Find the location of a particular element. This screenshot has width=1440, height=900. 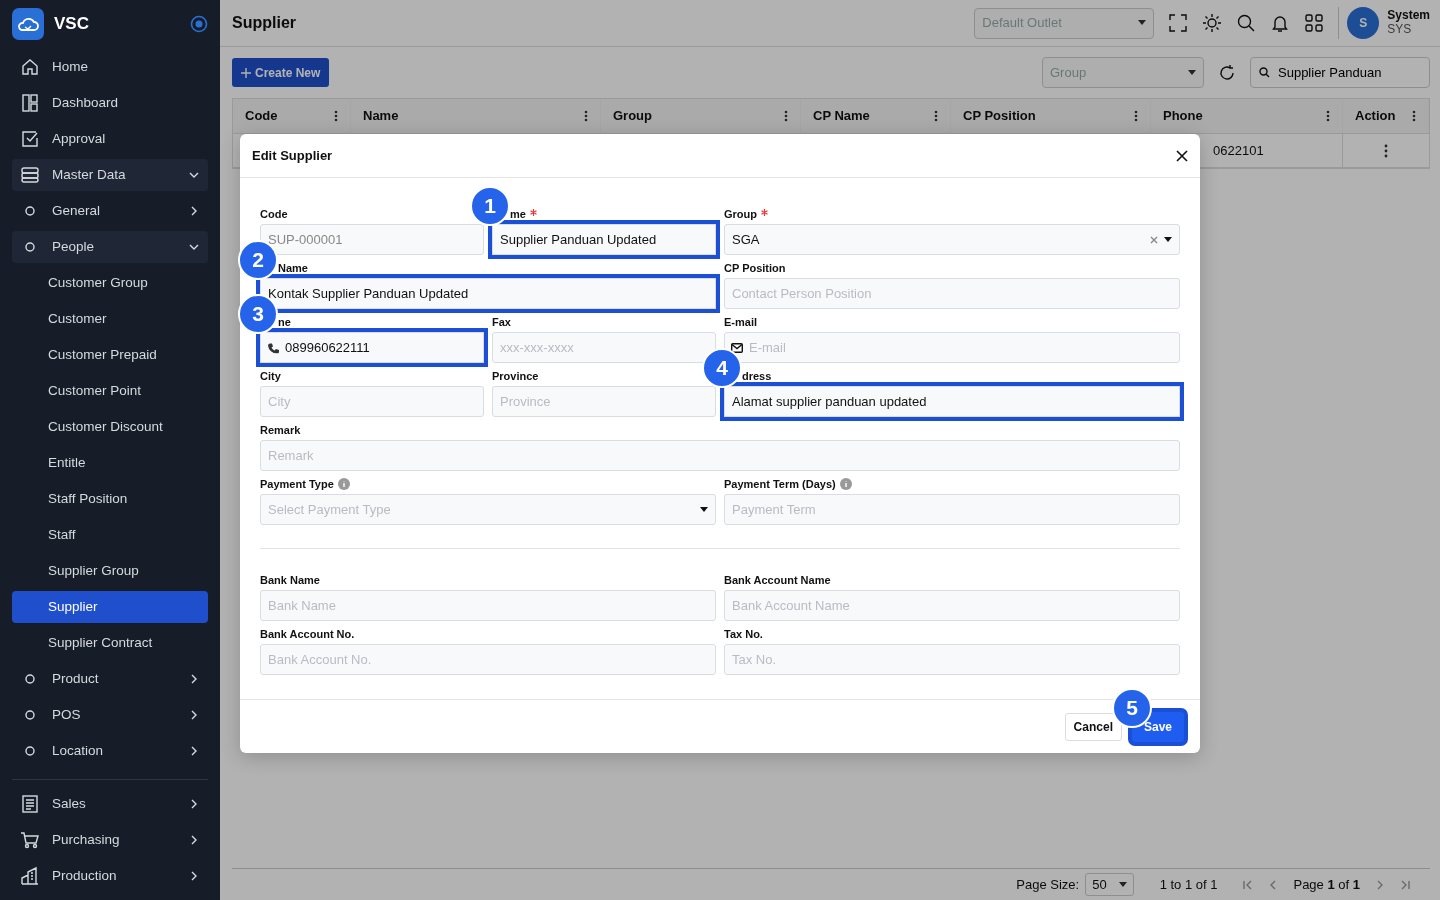

cart-icon is located at coordinates (30, 840).